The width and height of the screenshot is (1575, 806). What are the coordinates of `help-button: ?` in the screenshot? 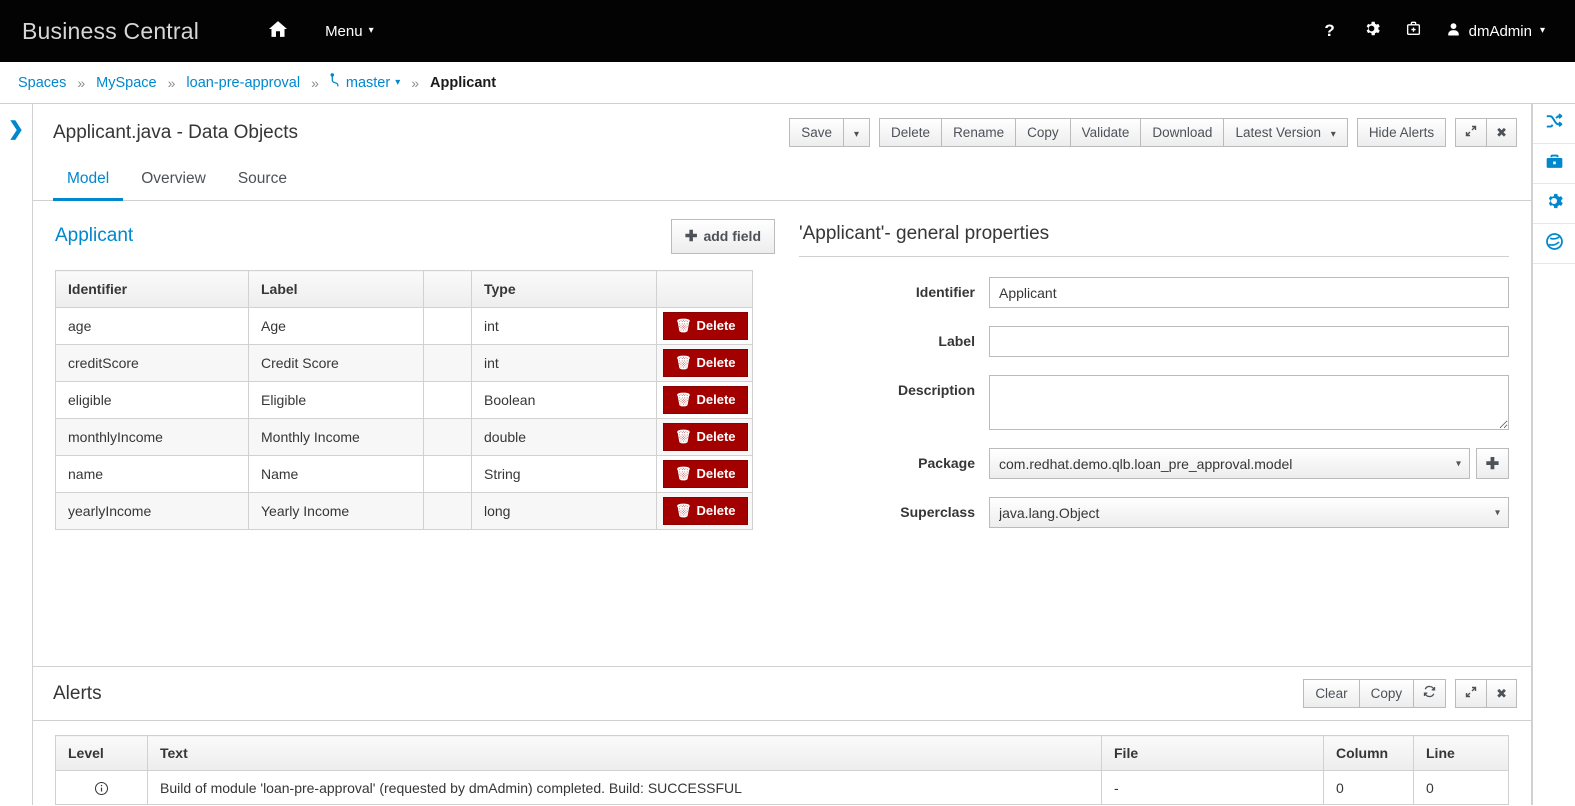 It's located at (1330, 31).